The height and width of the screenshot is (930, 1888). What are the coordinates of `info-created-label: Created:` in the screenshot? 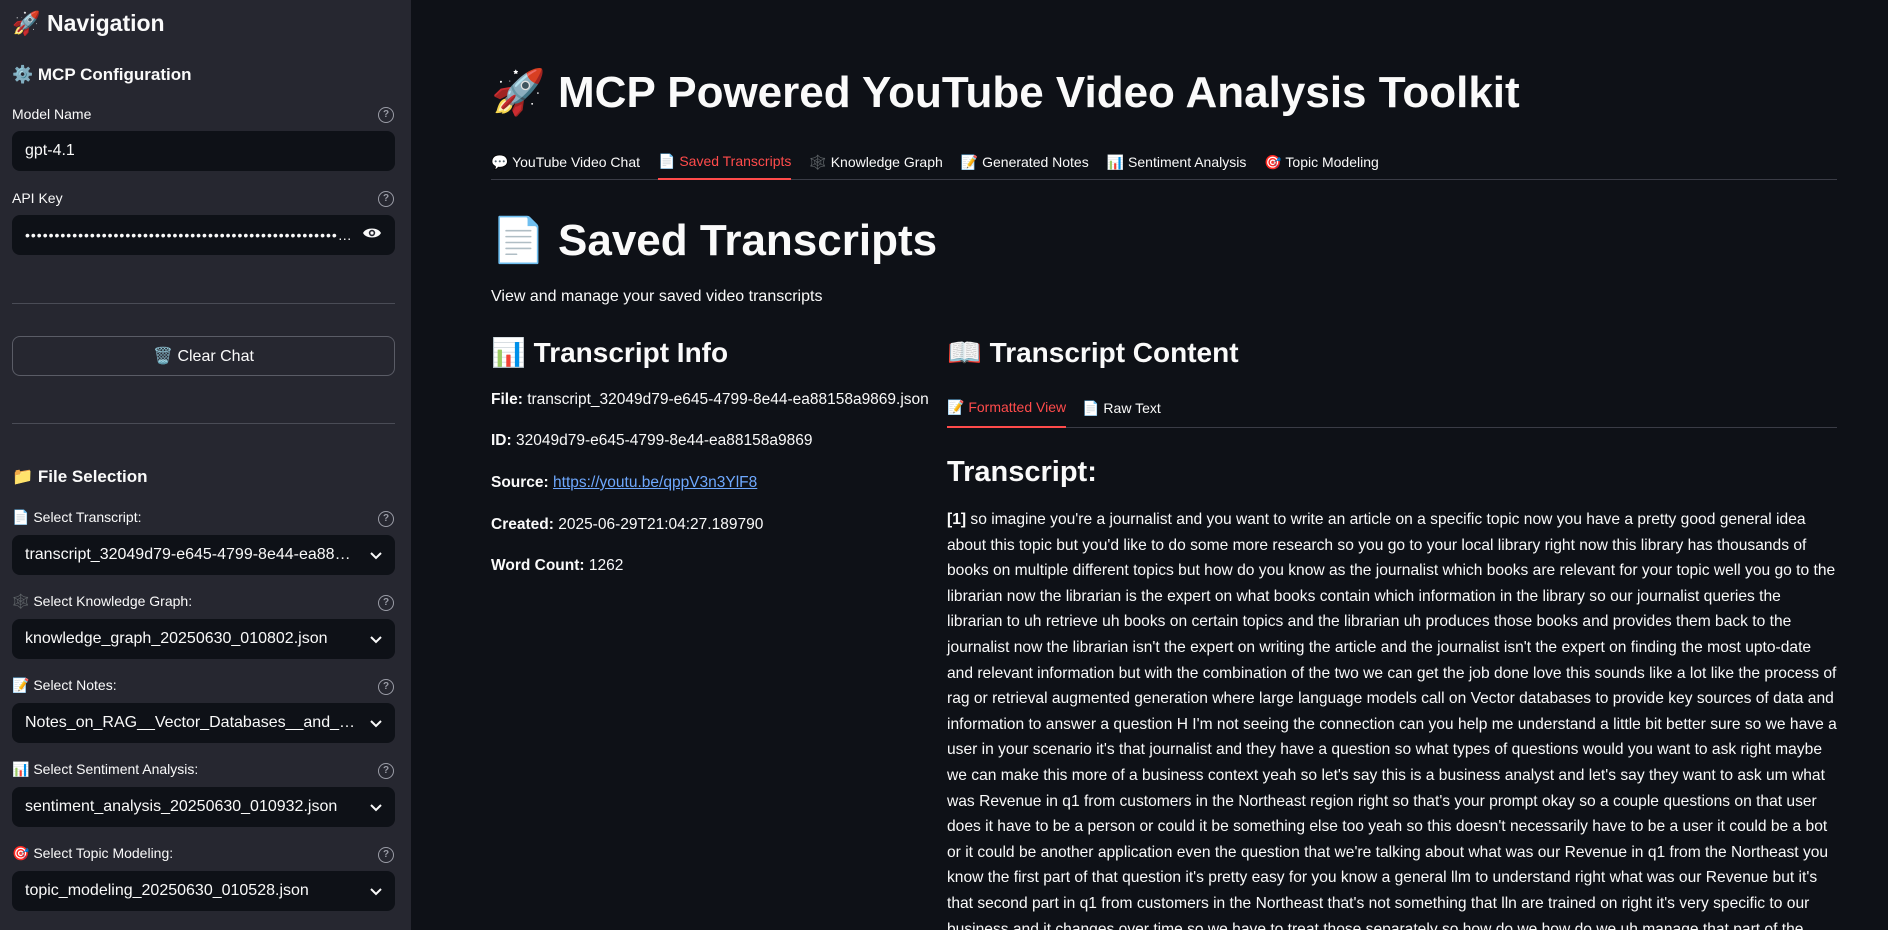 It's located at (522, 524).